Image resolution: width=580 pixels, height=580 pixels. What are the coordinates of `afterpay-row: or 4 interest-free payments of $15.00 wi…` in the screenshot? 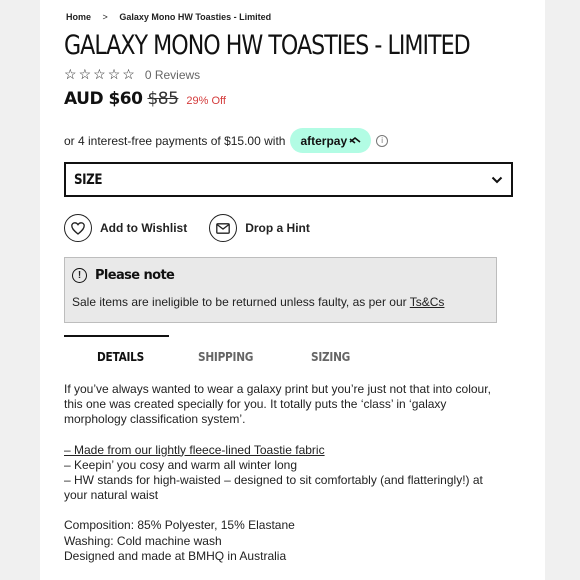 It's located at (226, 140).